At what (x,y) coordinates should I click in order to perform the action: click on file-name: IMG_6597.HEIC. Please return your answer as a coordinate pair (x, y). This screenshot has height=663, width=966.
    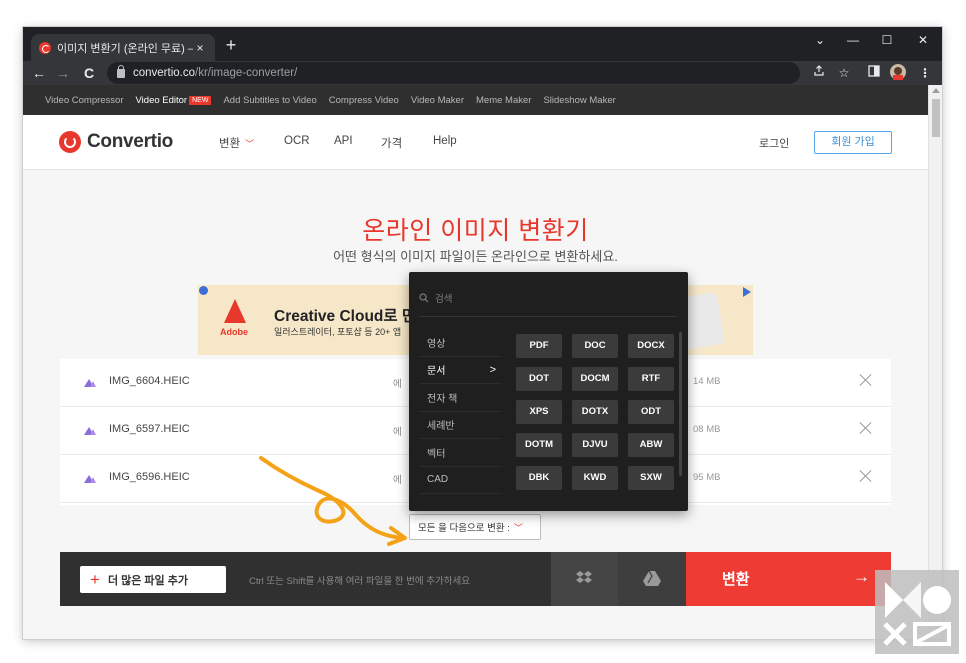
    Looking at the image, I should click on (149, 429).